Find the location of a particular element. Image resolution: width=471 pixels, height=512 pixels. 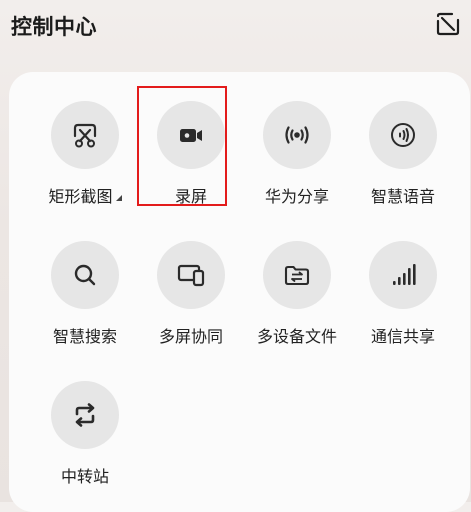

huawei-share-icon is located at coordinates (297, 135).